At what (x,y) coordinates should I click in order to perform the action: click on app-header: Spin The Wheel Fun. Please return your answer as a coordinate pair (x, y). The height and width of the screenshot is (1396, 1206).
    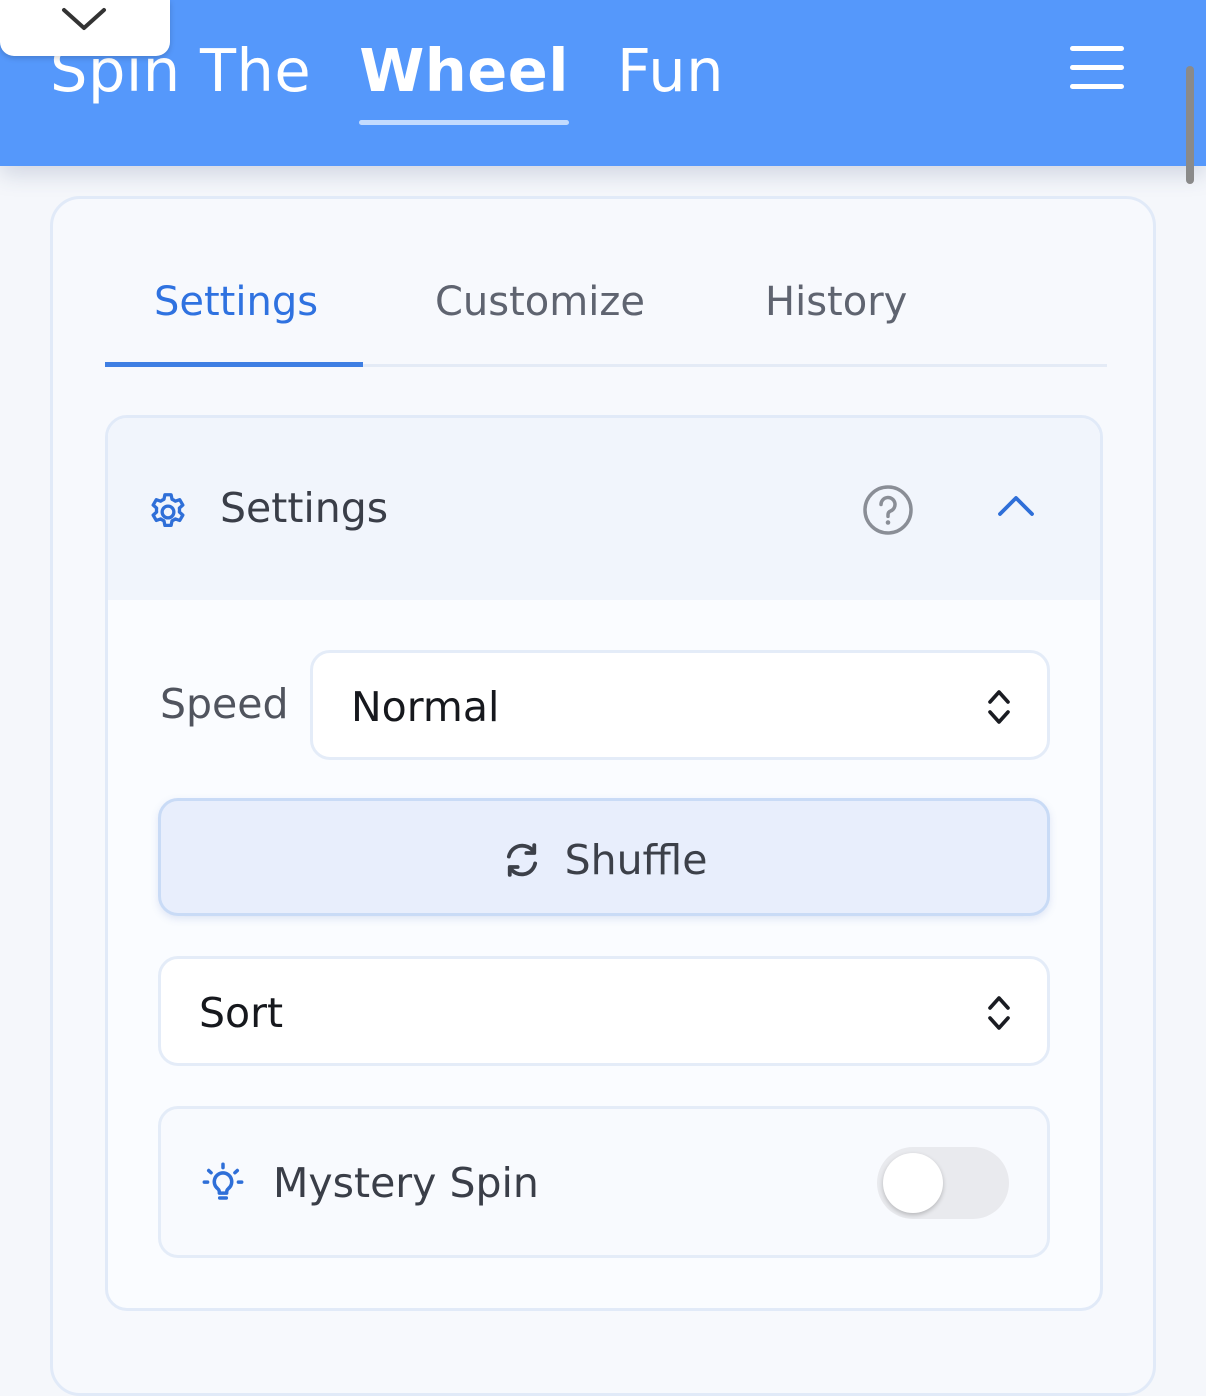
    Looking at the image, I should click on (603, 83).